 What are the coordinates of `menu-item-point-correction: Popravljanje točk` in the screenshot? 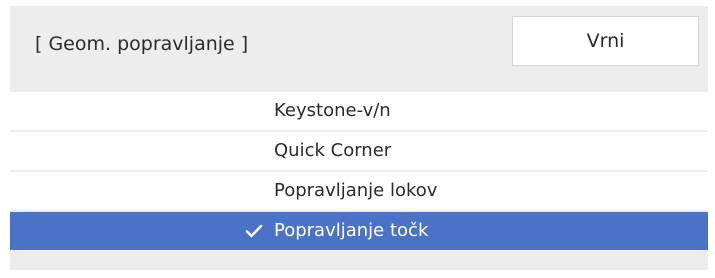 It's located at (359, 231).